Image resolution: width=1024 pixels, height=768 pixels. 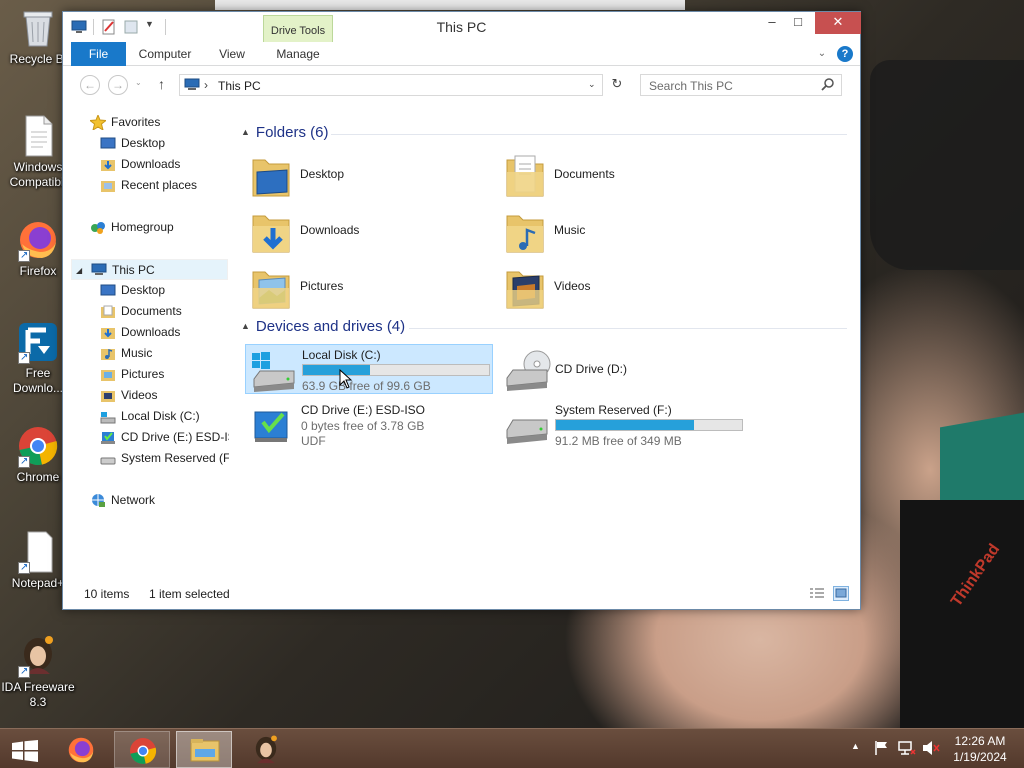 I want to click on flag-icon, so click(x=882, y=749).